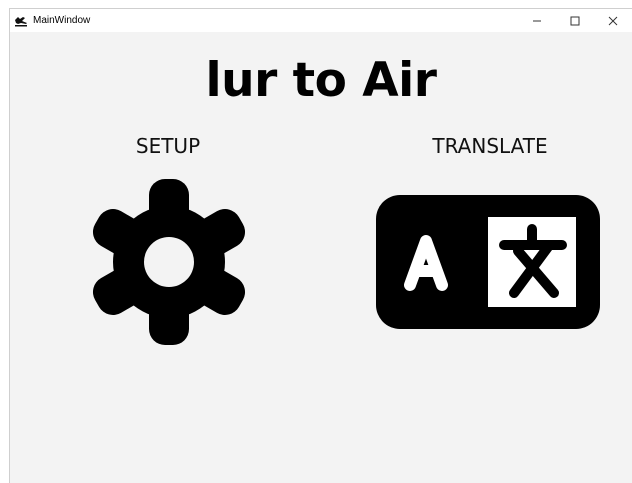  I want to click on translate-button, so click(488, 262).